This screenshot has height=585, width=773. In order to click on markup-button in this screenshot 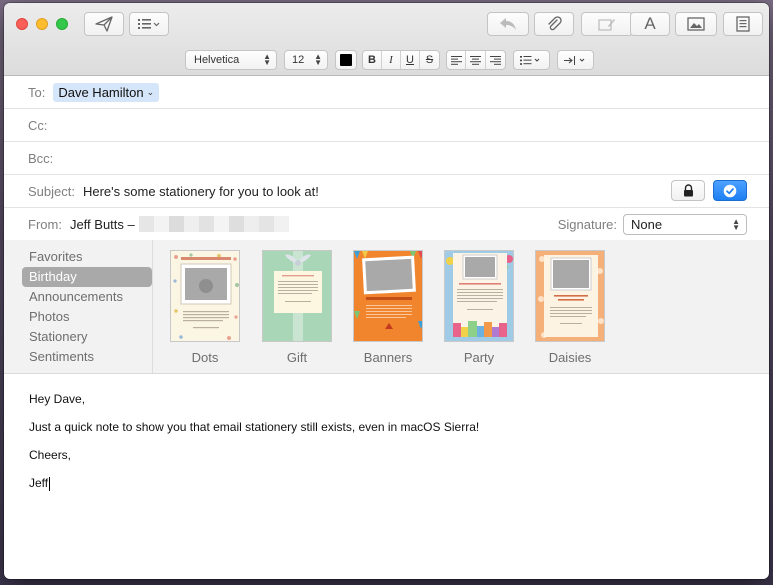, I will do `click(607, 24)`.